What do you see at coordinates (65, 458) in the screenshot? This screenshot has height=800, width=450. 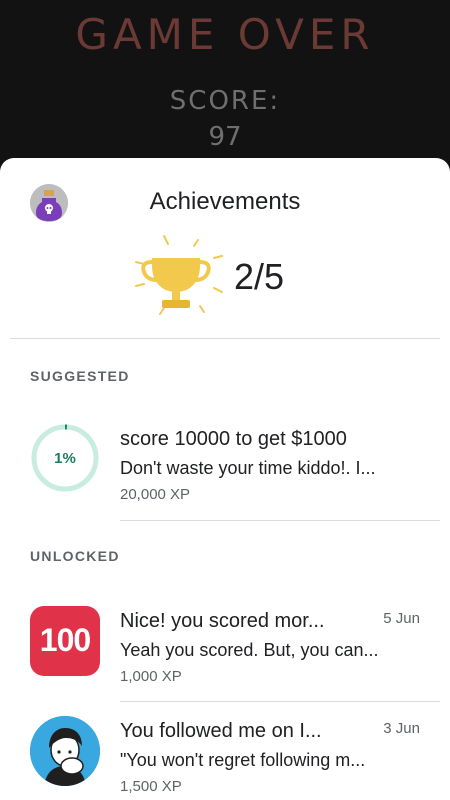 I see `progress-percent: 1%` at bounding box center [65, 458].